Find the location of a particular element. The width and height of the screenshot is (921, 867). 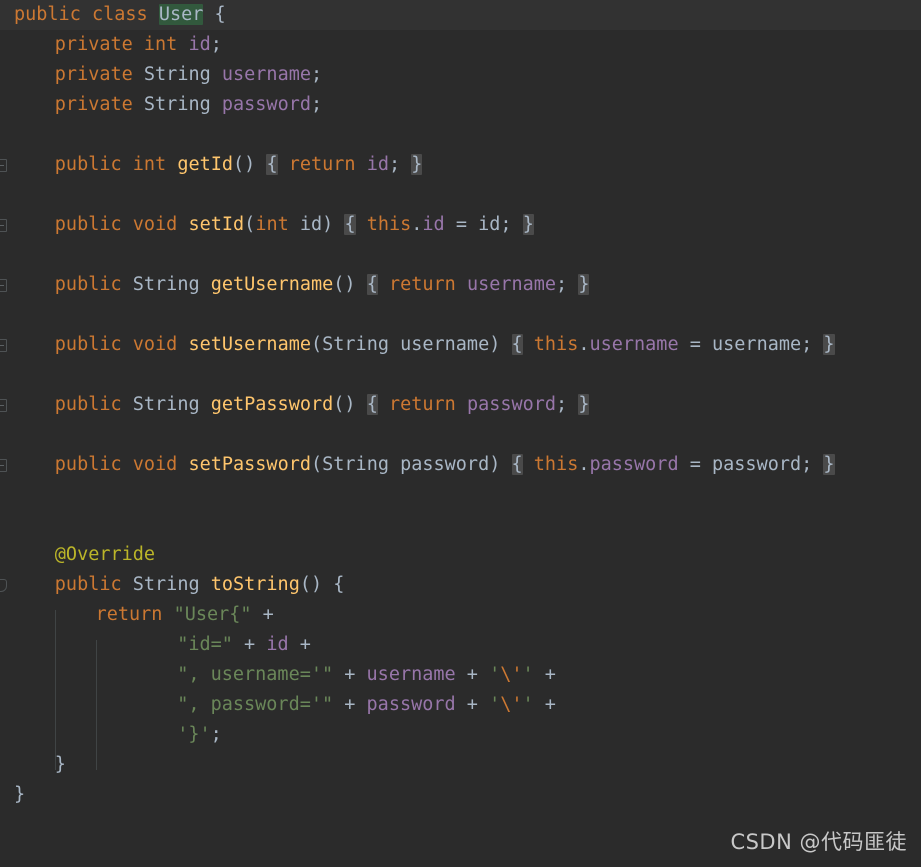

code-line: return "User{" + is located at coordinates (460, 615).